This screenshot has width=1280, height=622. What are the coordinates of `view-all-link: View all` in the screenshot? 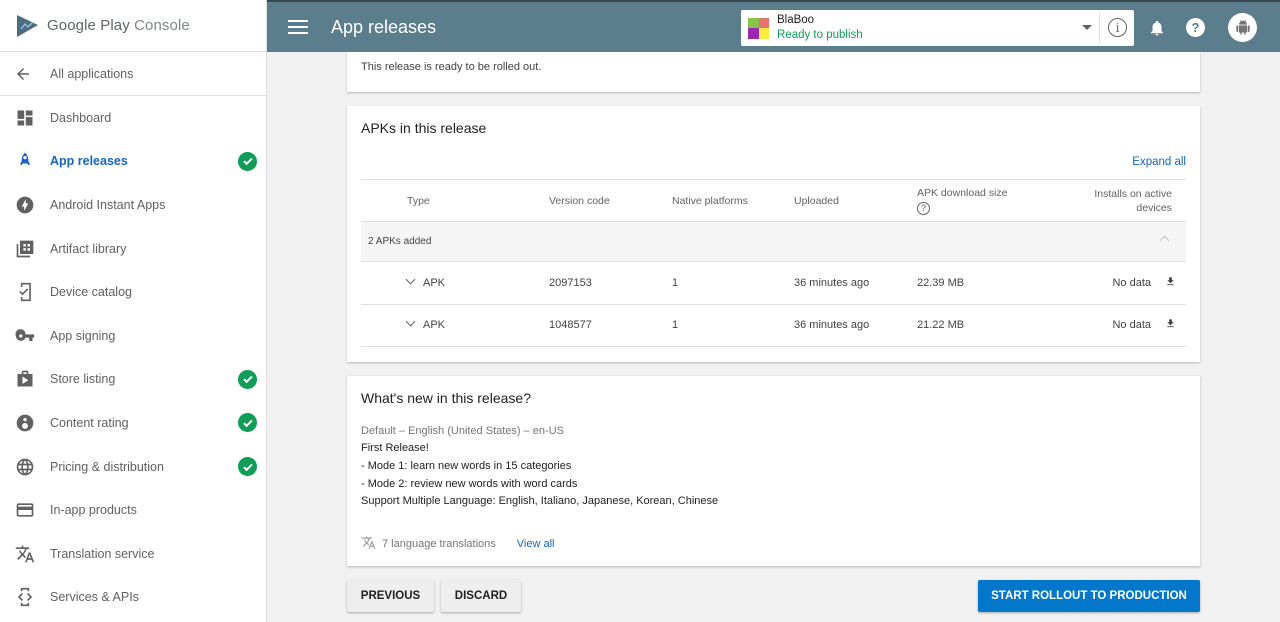 It's located at (536, 544).